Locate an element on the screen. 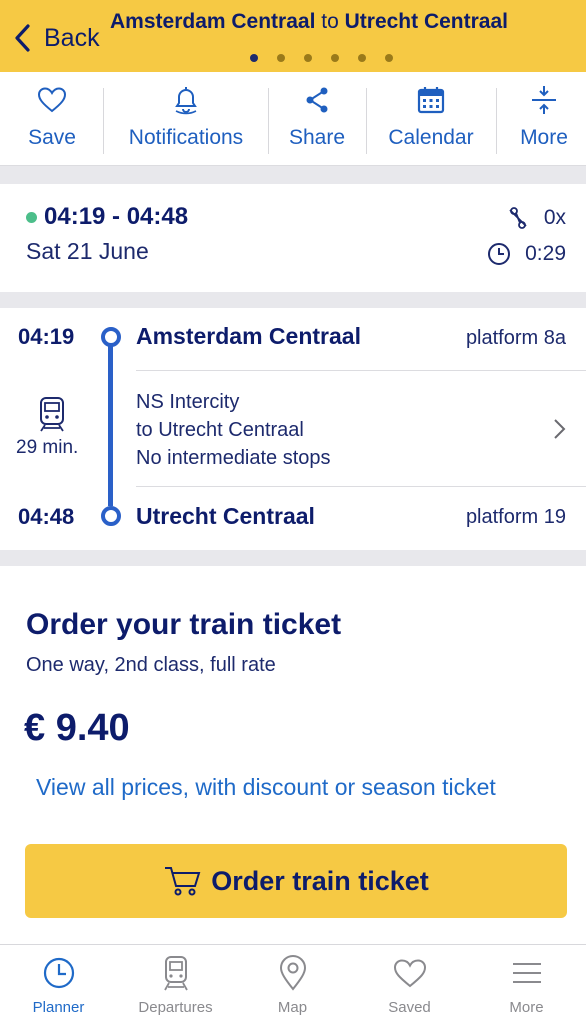 The height and width of the screenshot is (1024, 586). share-icon is located at coordinates (317, 100).